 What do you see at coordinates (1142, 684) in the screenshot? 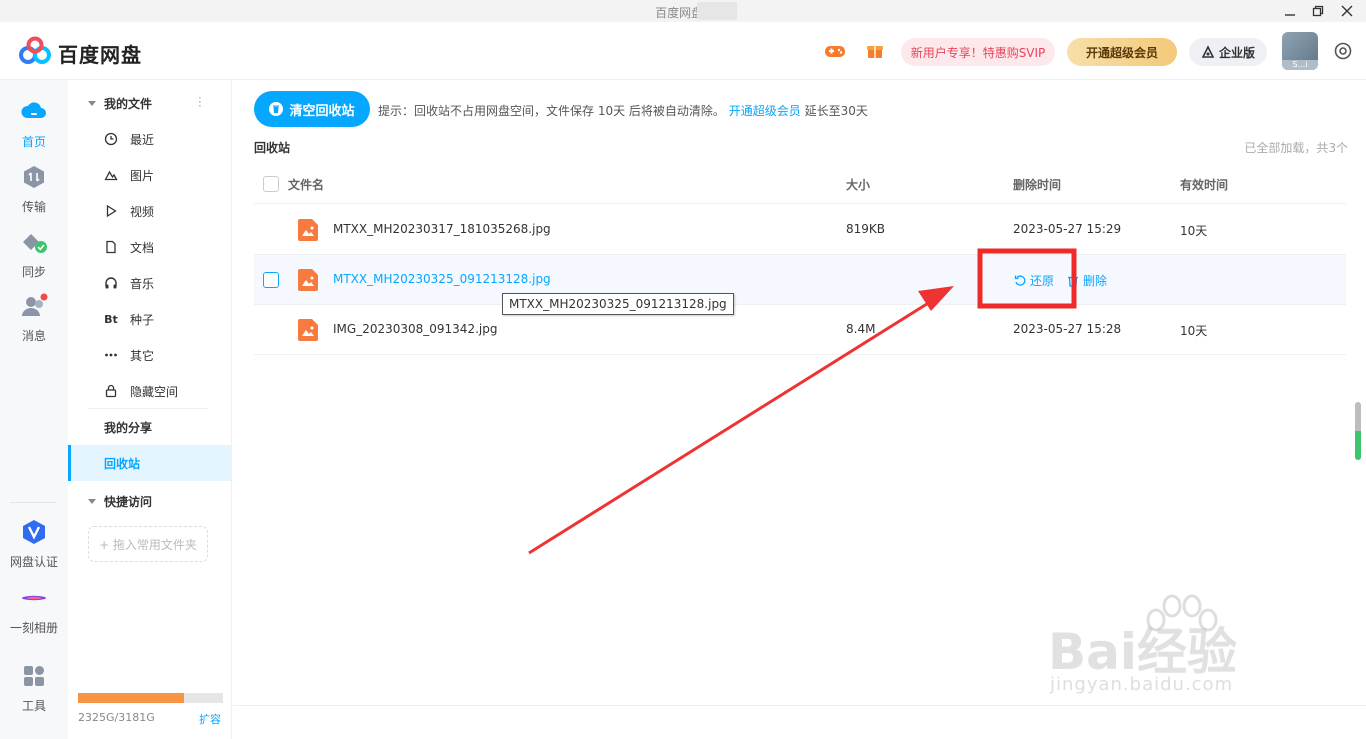
I see `watermark-url: jingyan.baidu.com` at bounding box center [1142, 684].